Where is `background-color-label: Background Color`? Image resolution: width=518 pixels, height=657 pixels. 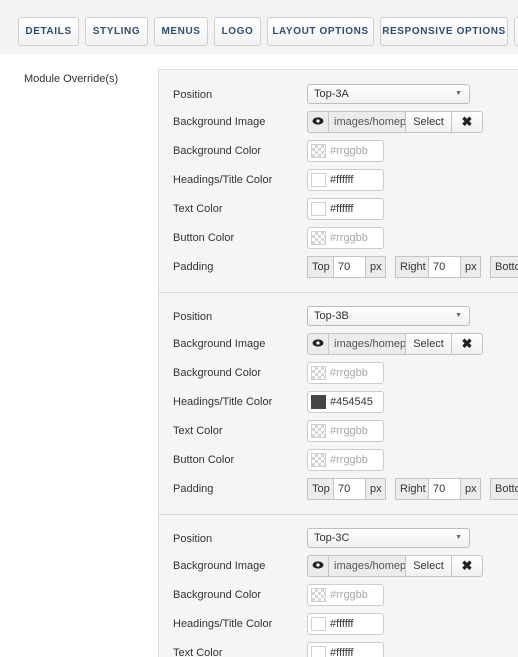
background-color-label: Background Color is located at coordinates (217, 151).